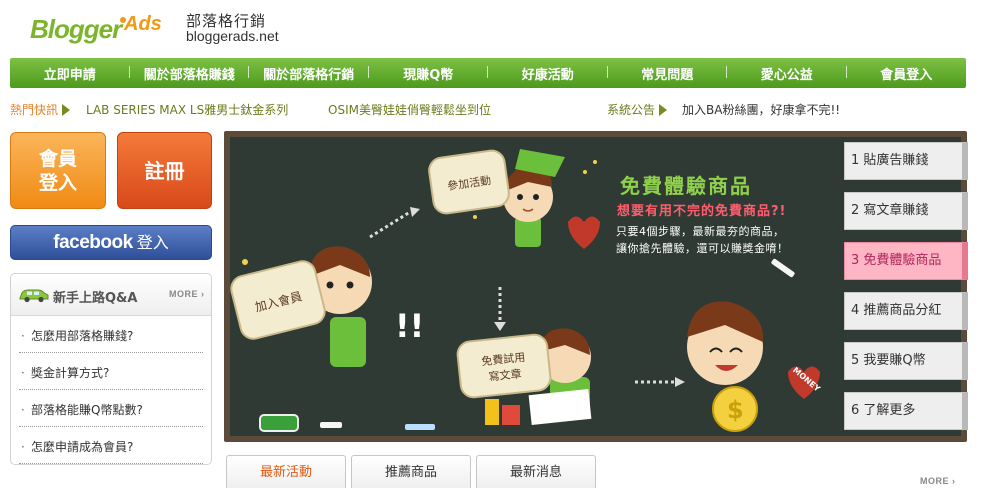 Image resolution: width=987 pixels, height=488 pixels. I want to click on register-button: 註冊, so click(164, 170).